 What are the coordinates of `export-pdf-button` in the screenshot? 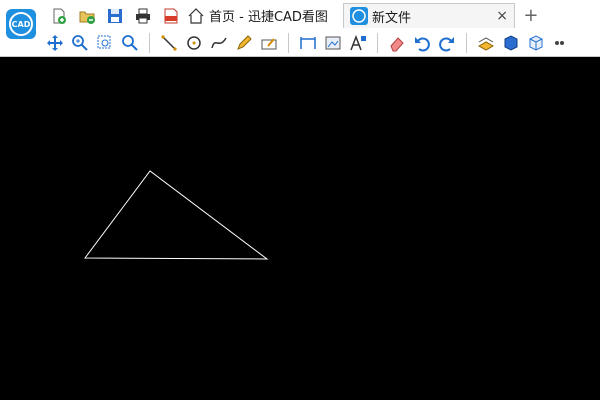 It's located at (171, 16).